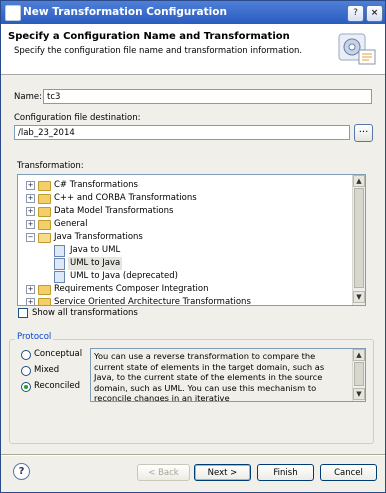 The image size is (386, 493). I want to click on tree-item-java: − Java Transformations, so click(189, 237).